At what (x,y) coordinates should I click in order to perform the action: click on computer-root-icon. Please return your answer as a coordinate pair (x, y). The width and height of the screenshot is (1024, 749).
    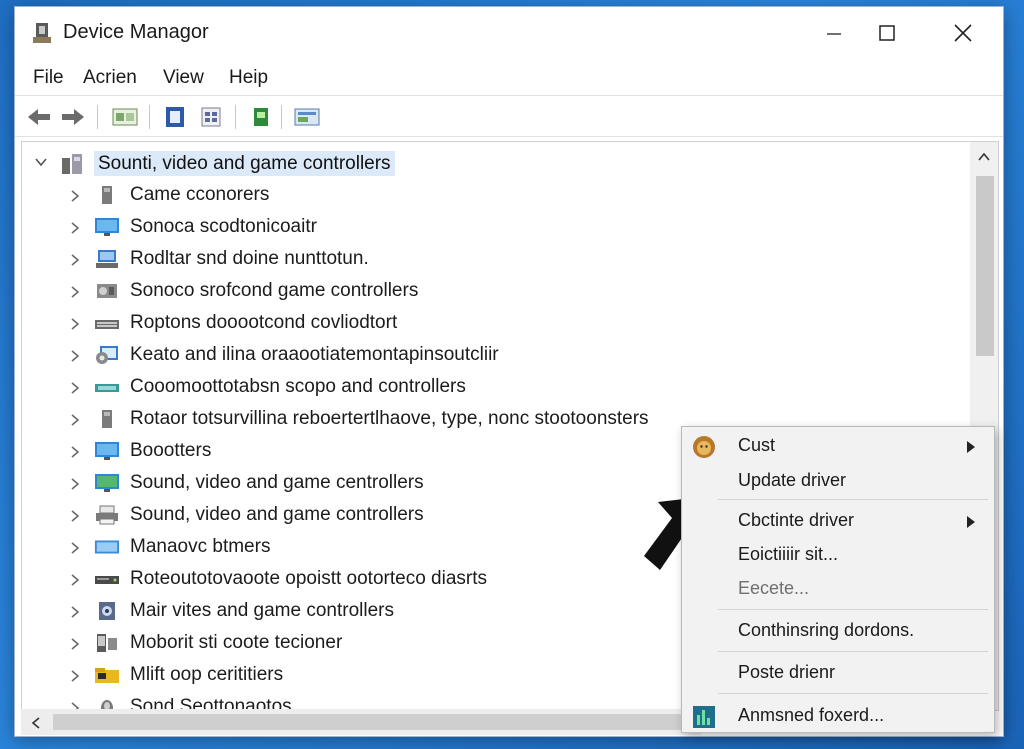
    Looking at the image, I should click on (72, 164).